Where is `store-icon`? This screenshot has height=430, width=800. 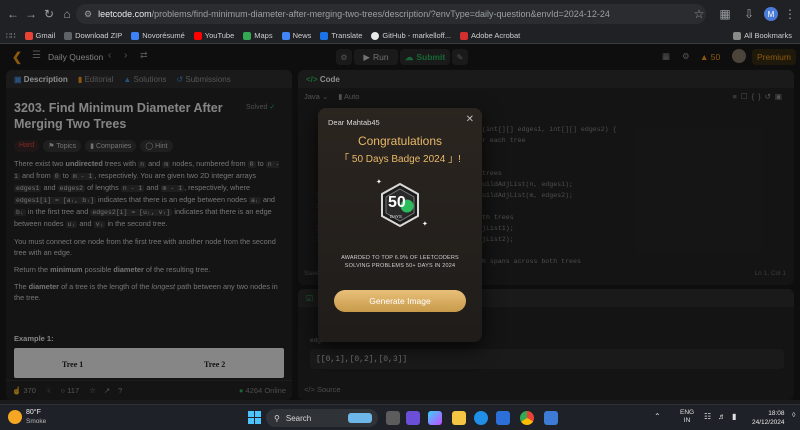 store-icon is located at coordinates (503, 418).